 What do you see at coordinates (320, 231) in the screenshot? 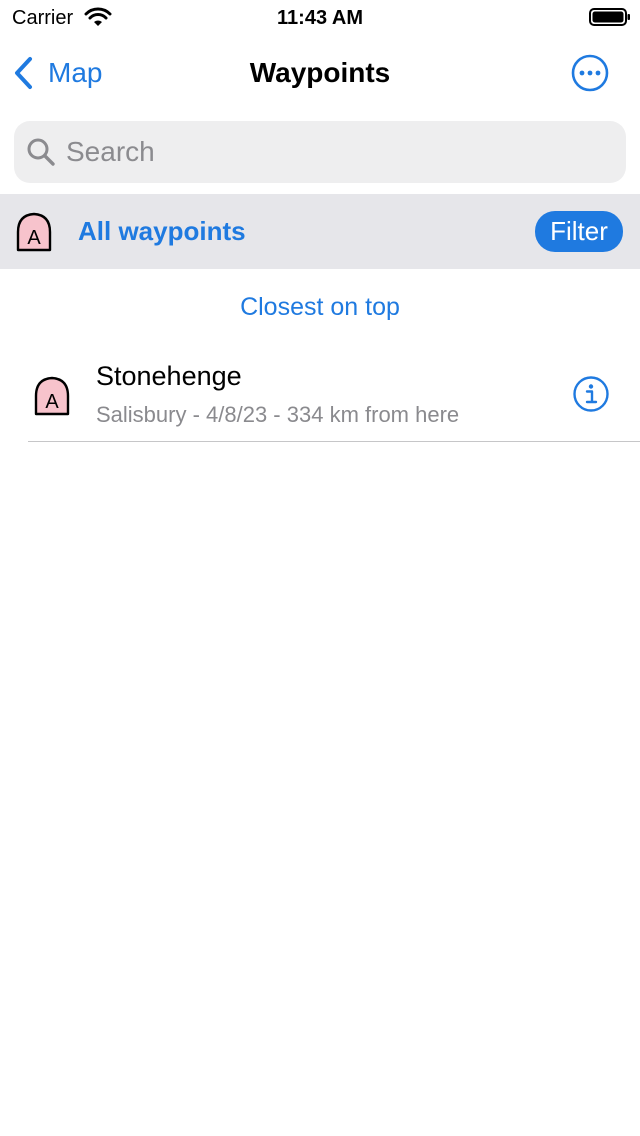
I see `filter-bar: A All waypoints Filter` at bounding box center [320, 231].